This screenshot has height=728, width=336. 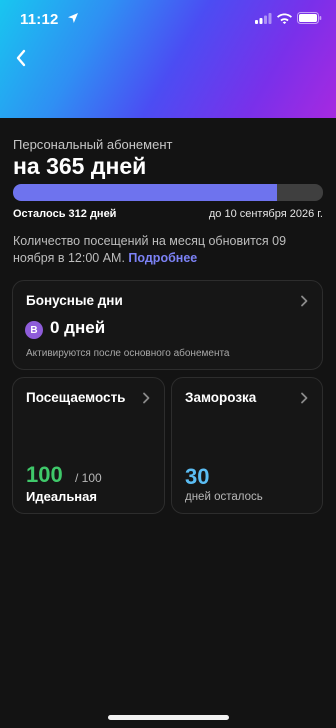 What do you see at coordinates (61, 496) in the screenshot?
I see `attendance-rating: Идеальная` at bounding box center [61, 496].